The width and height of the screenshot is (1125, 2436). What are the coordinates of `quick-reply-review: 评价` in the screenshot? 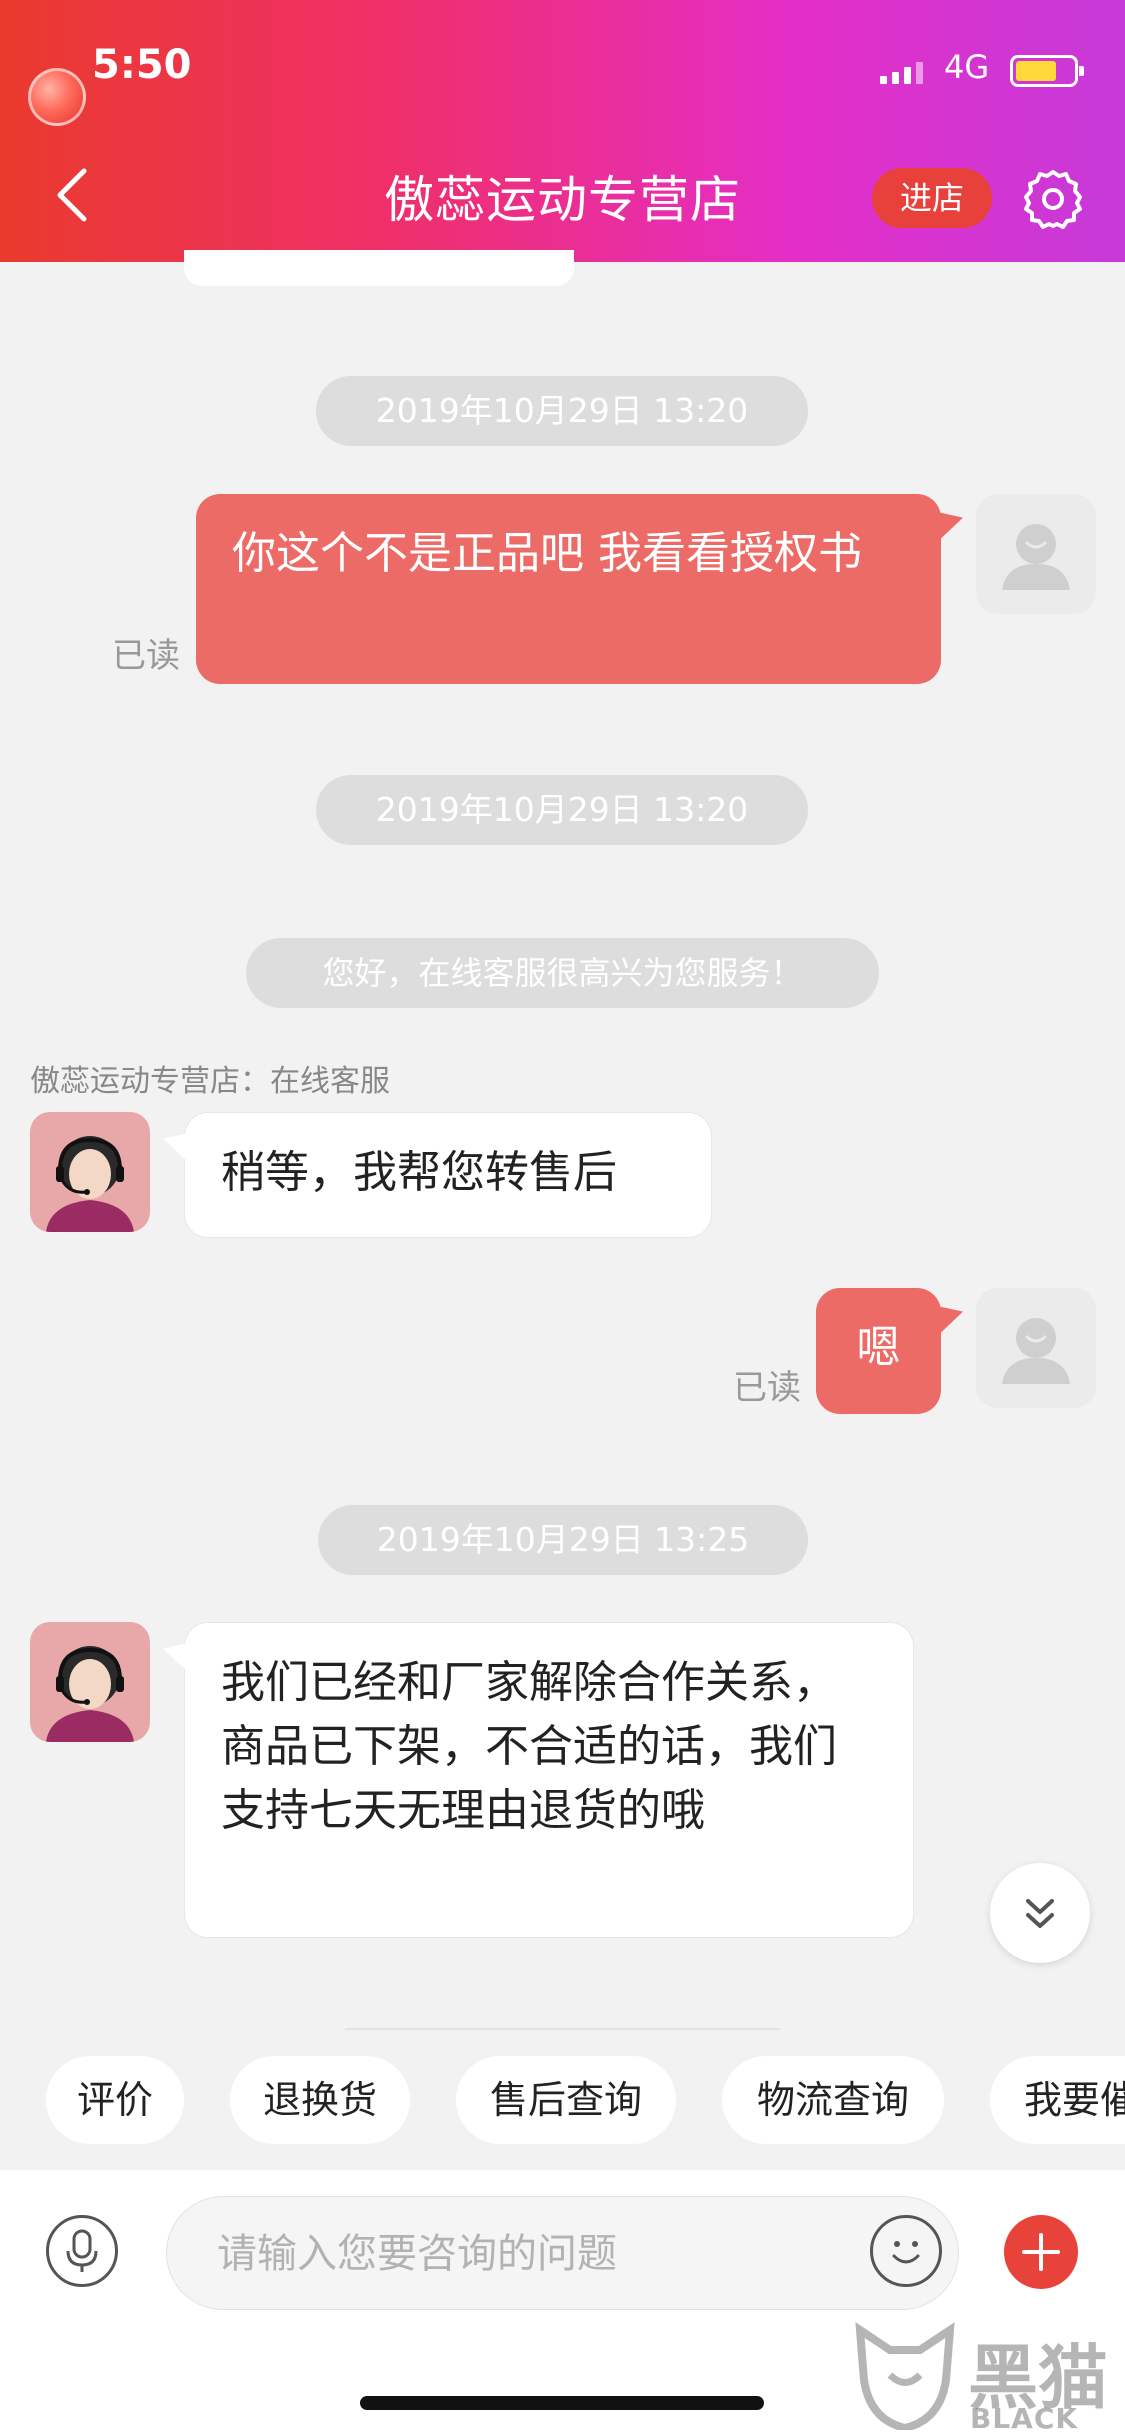 It's located at (115, 2100).